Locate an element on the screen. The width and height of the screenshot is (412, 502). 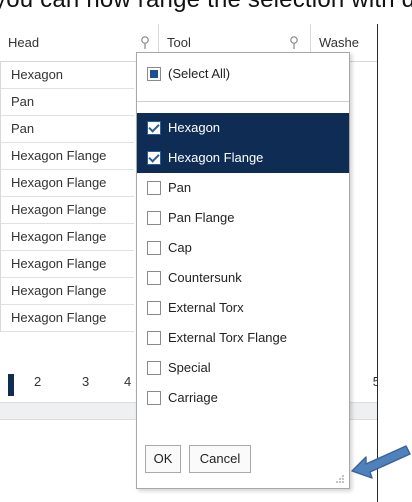
page-link: 3 is located at coordinates (85, 381).